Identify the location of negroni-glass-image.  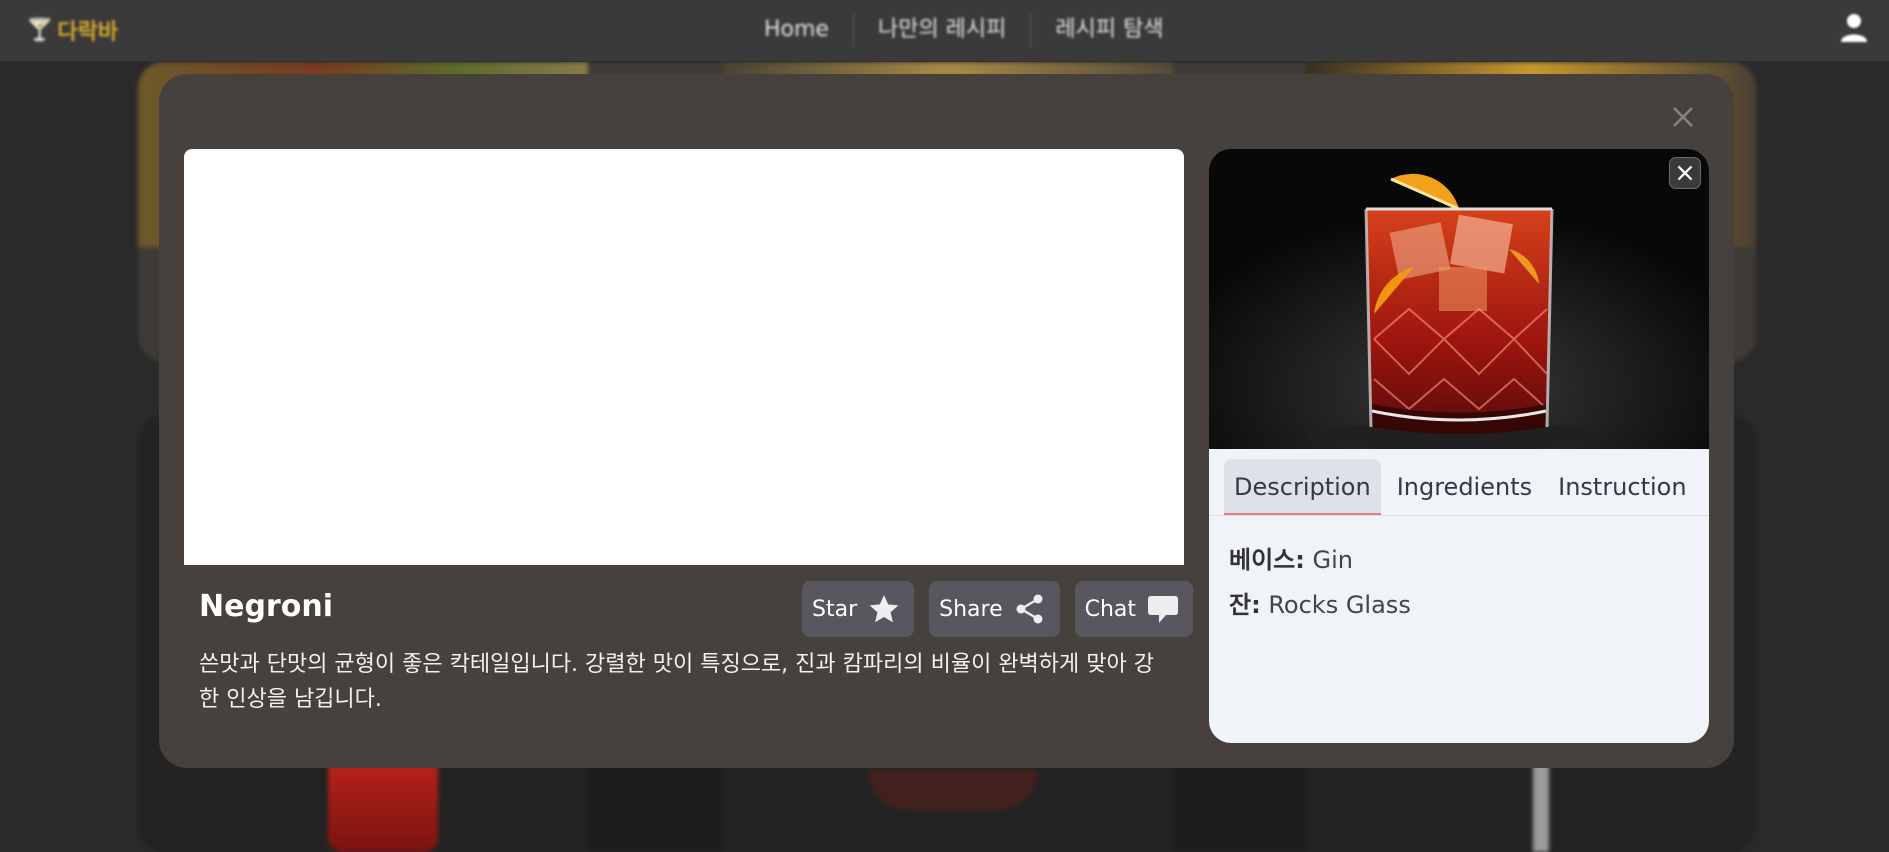
(1459, 299).